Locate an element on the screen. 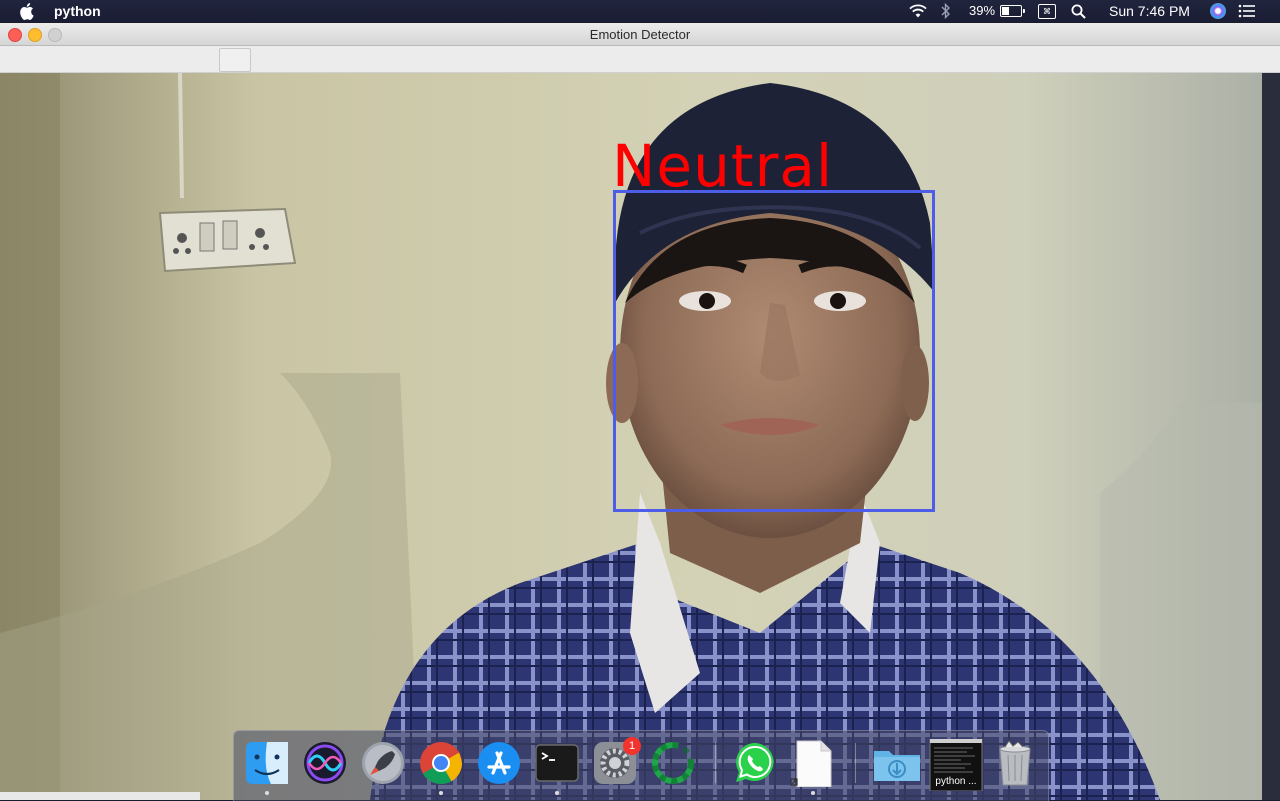 Image resolution: width=1280 pixels, height=801 pixels. dock-item-app-store is located at coordinates (499, 764).